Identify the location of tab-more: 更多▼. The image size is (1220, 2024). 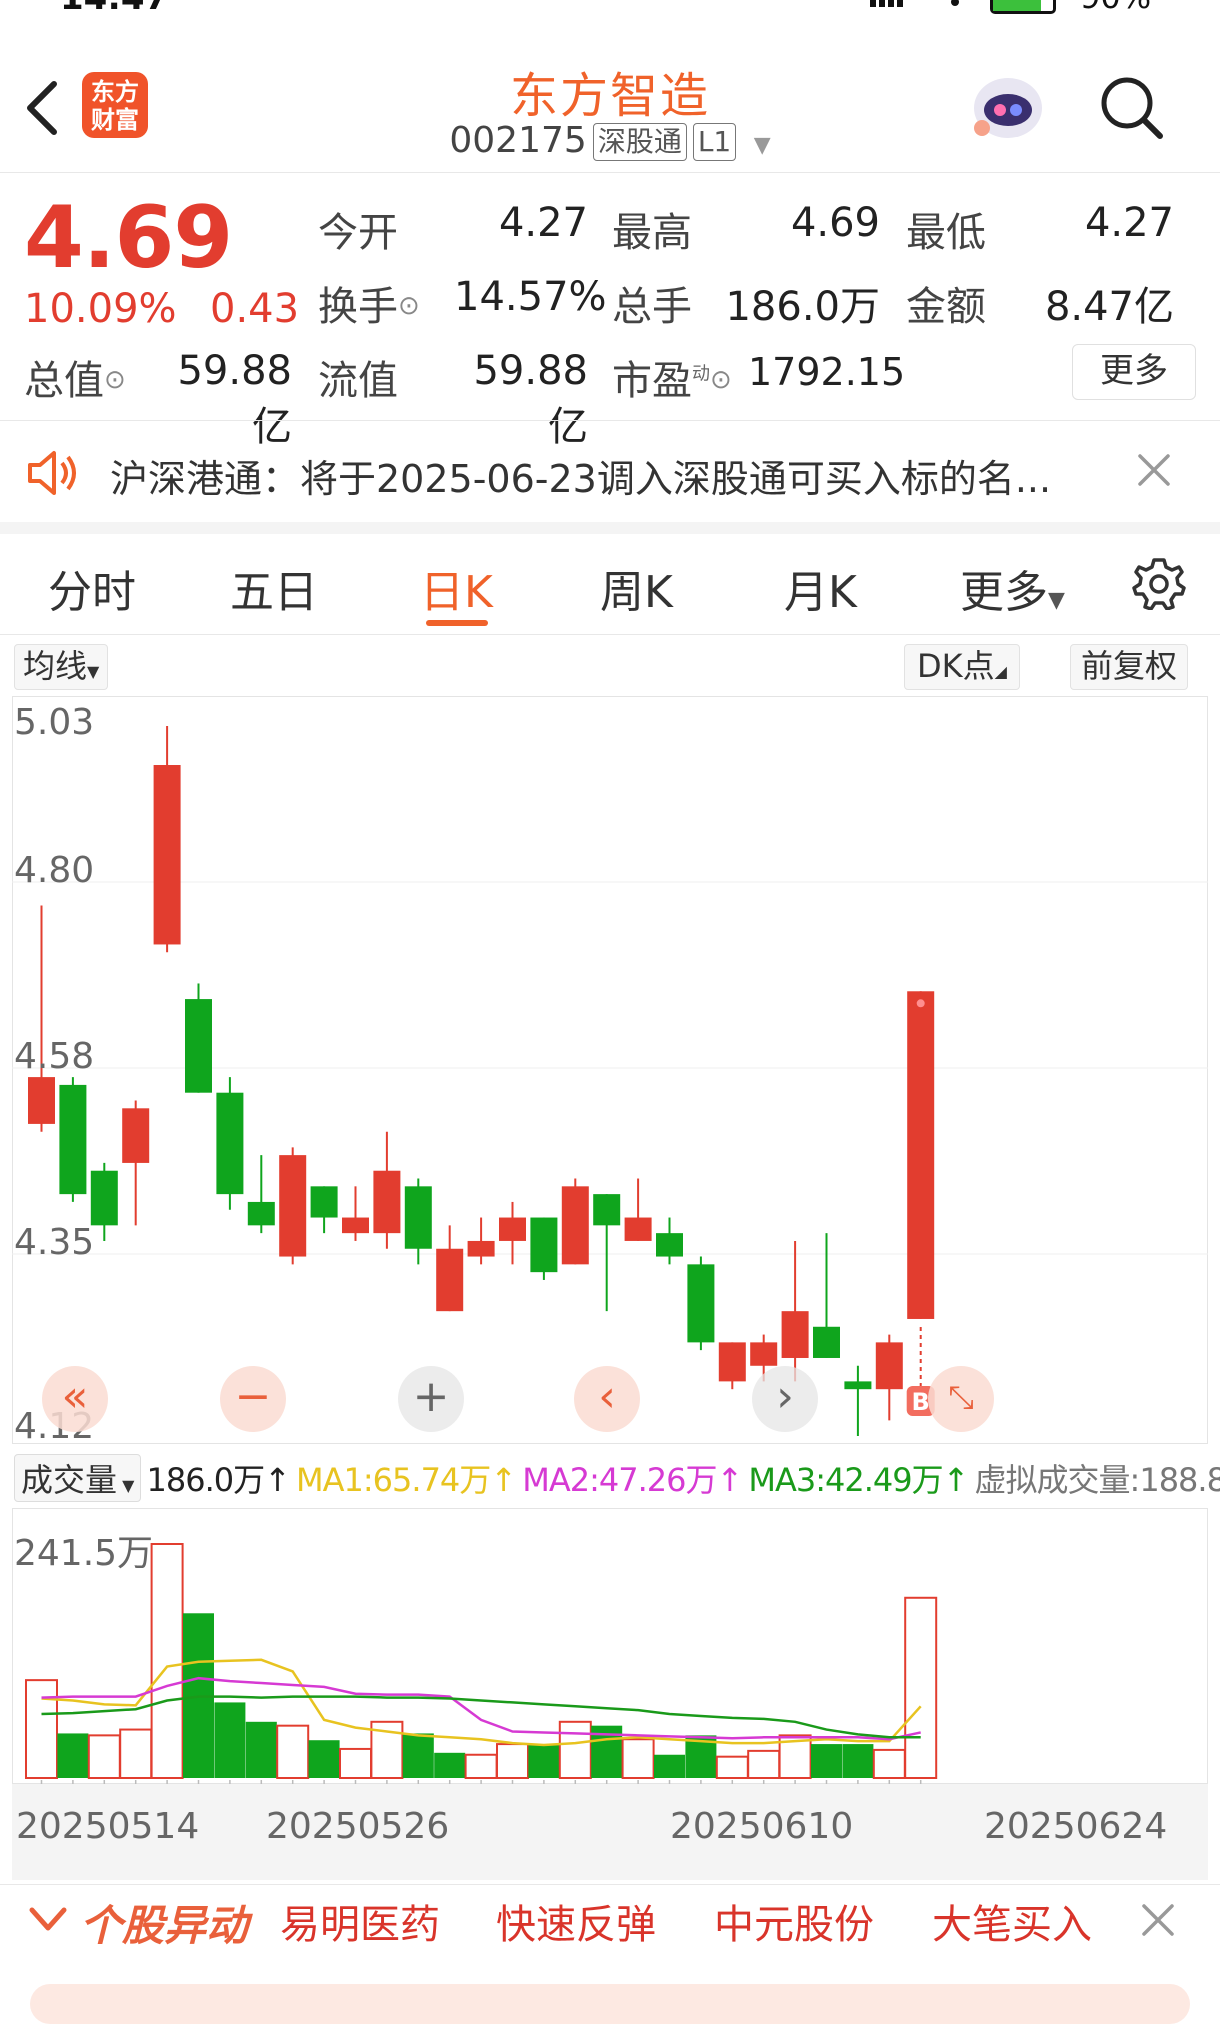
(1012, 588).